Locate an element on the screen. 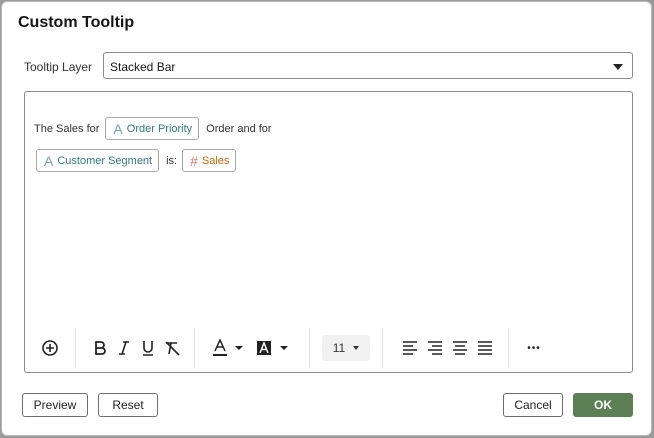 This screenshot has width=654, height=438. align-right-icon is located at coordinates (435, 348).